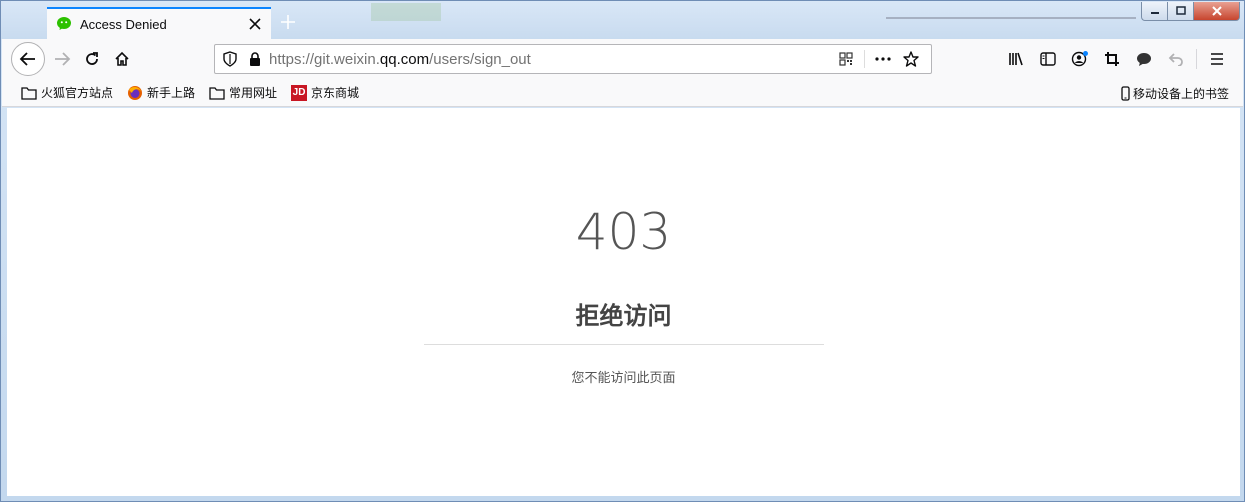  Describe the element at coordinates (404, 59) in the screenshot. I see `url-host: qq.com` at that location.